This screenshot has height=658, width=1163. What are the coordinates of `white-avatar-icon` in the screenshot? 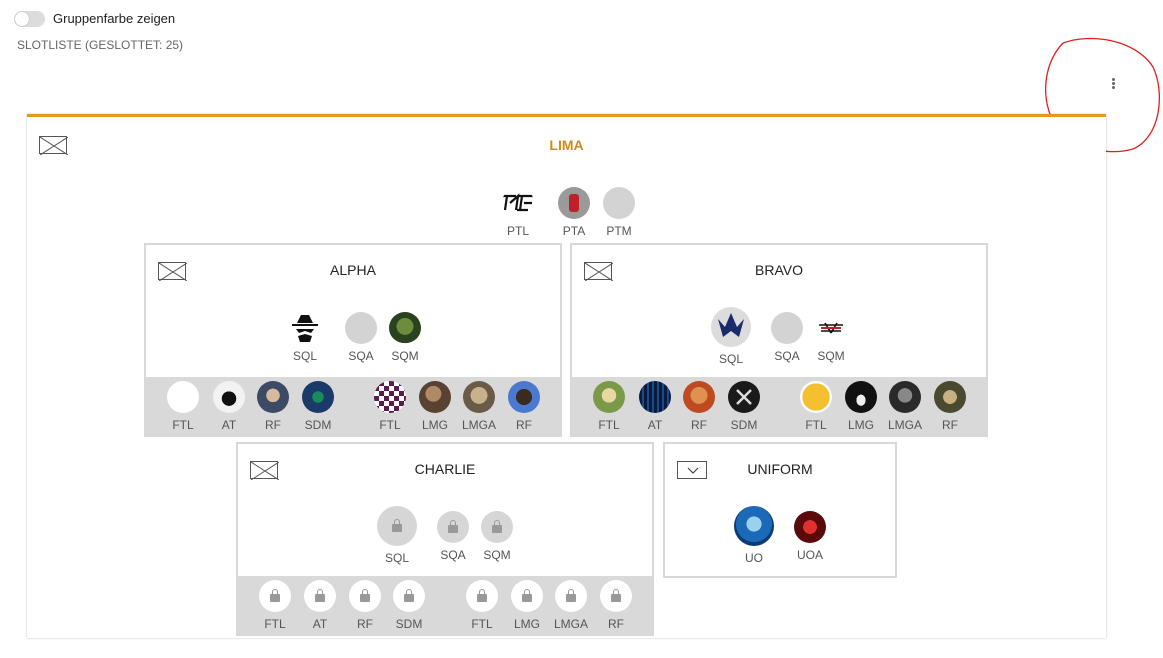 It's located at (183, 397).